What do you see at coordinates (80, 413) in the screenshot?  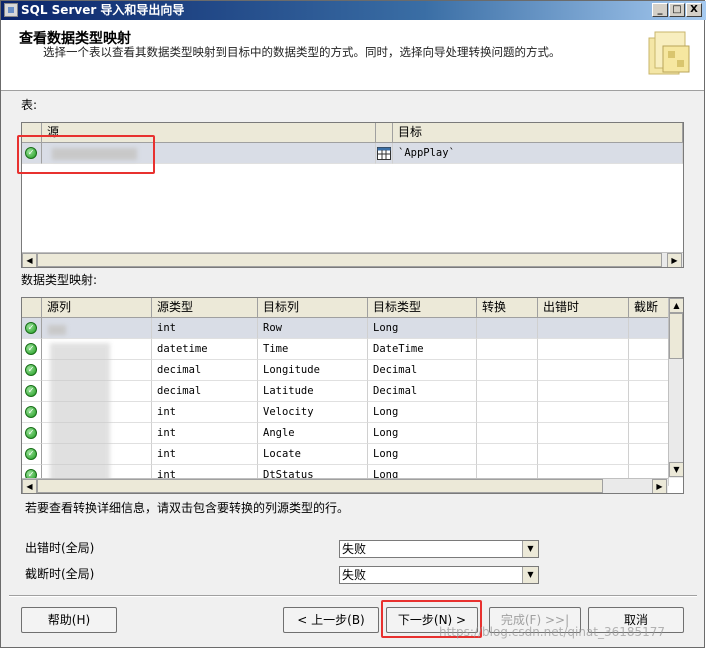 I see `redacted-source-cols` at bounding box center [80, 413].